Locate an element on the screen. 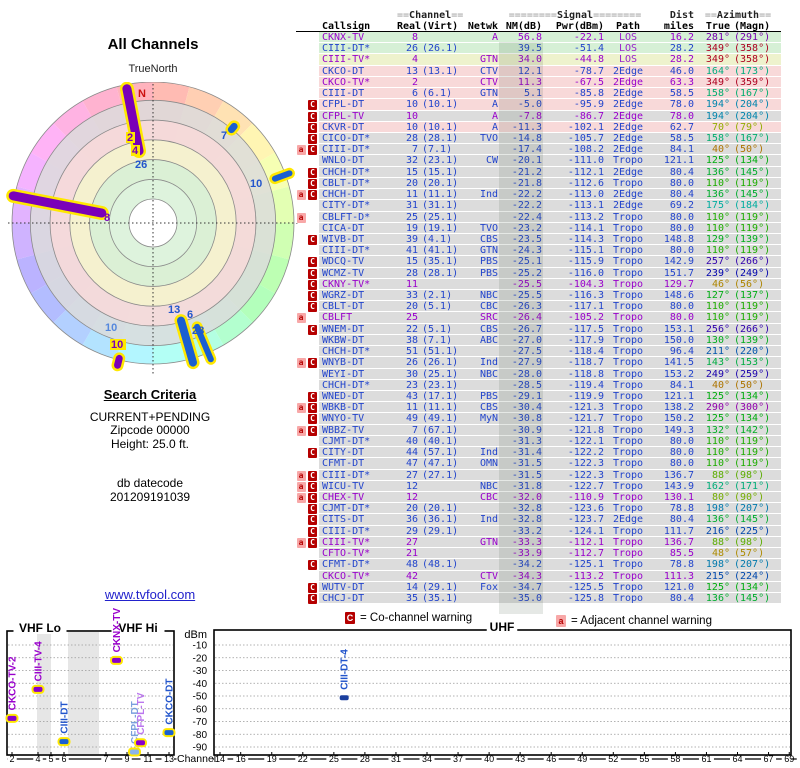  real-channel-cell: 11 is located at coordinates (411, 408).